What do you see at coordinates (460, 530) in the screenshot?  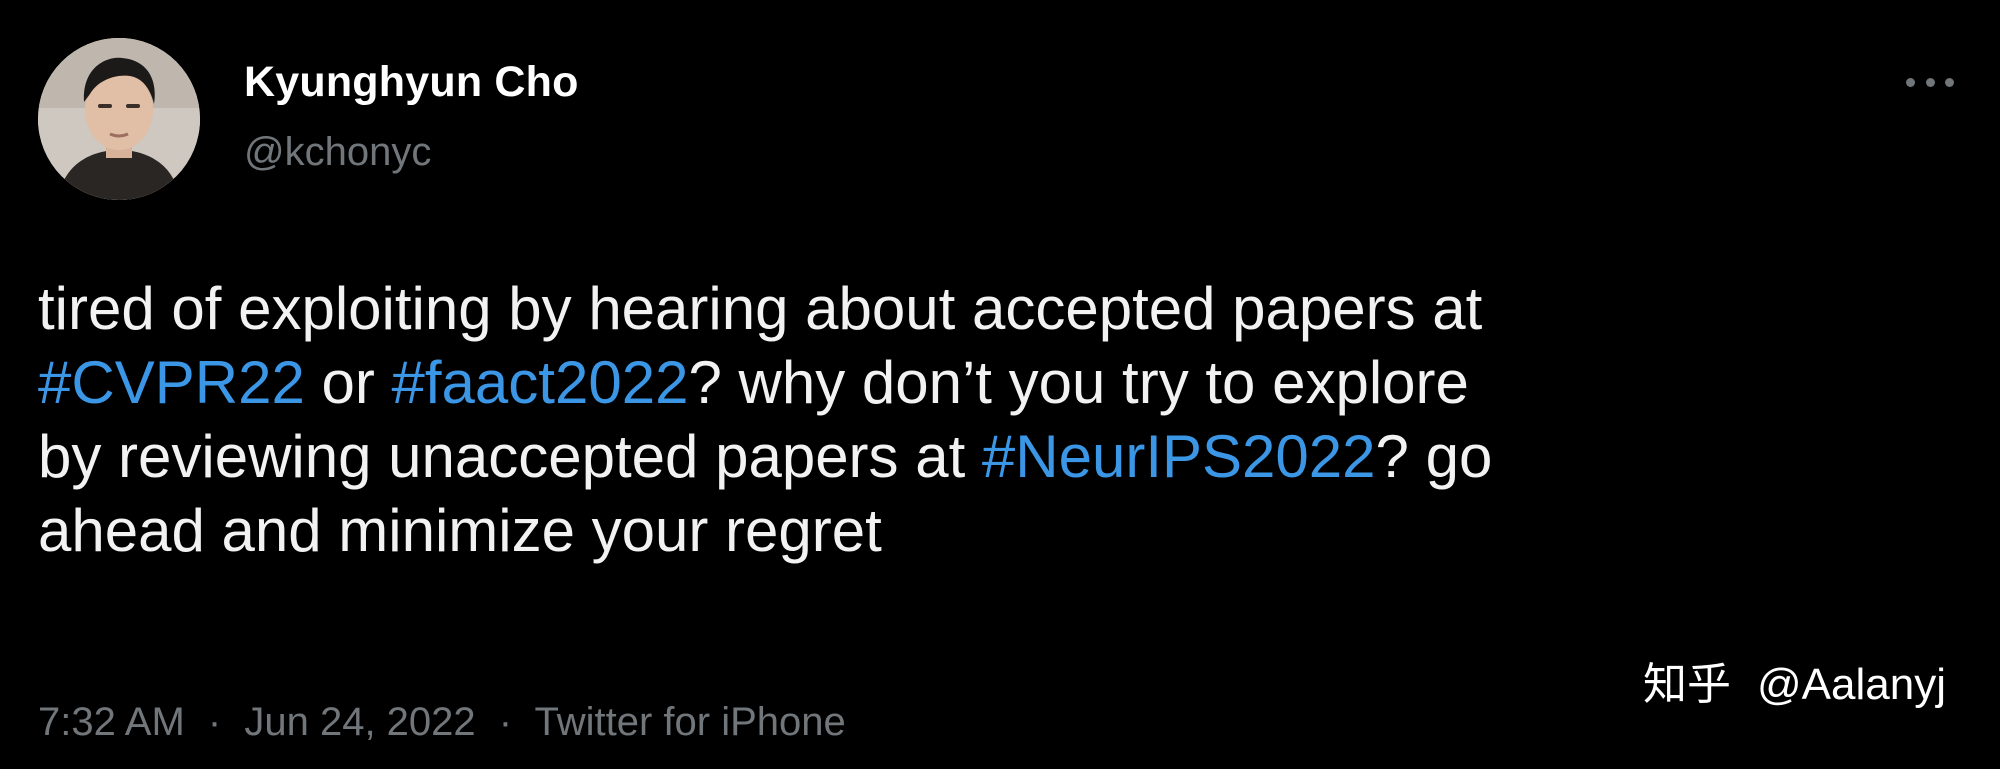 I see `tweet-text-segment: ahead and minimize your regret` at bounding box center [460, 530].